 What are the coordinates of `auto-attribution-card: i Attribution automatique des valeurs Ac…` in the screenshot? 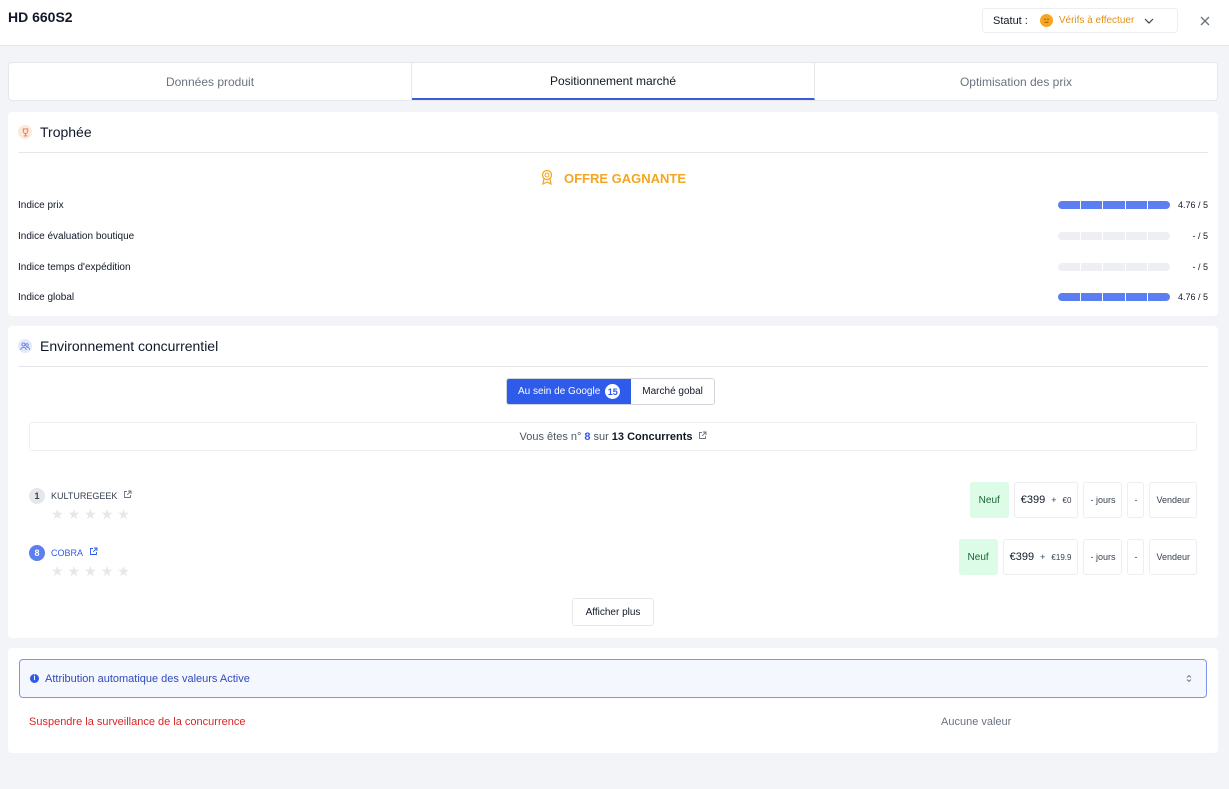 It's located at (613, 700).